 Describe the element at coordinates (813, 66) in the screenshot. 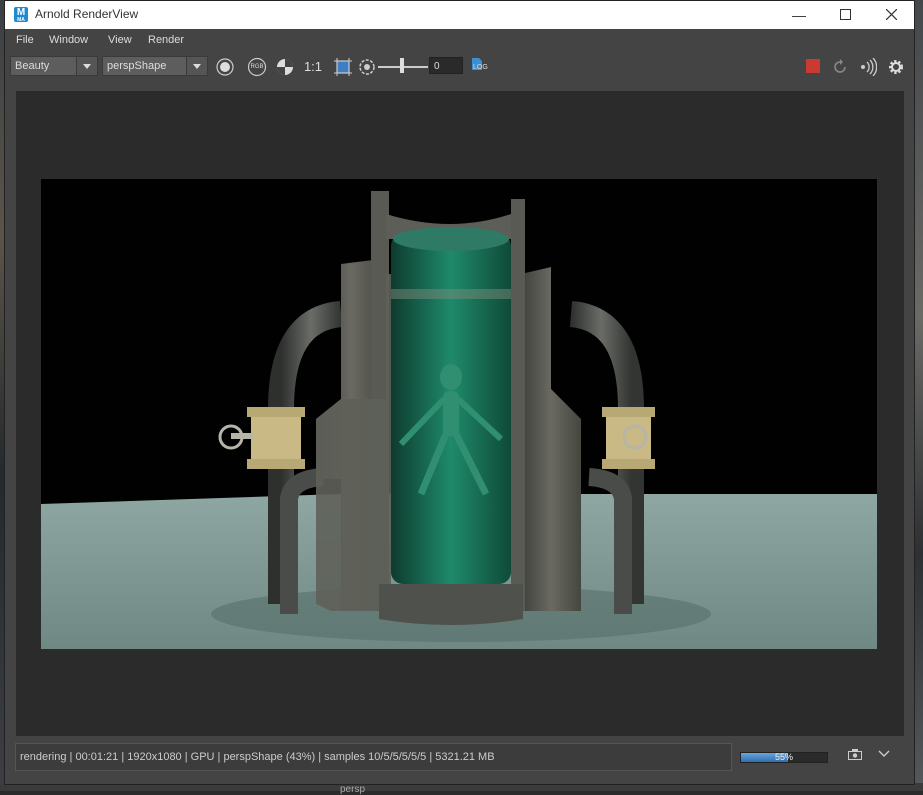

I see `stop-render-button` at that location.